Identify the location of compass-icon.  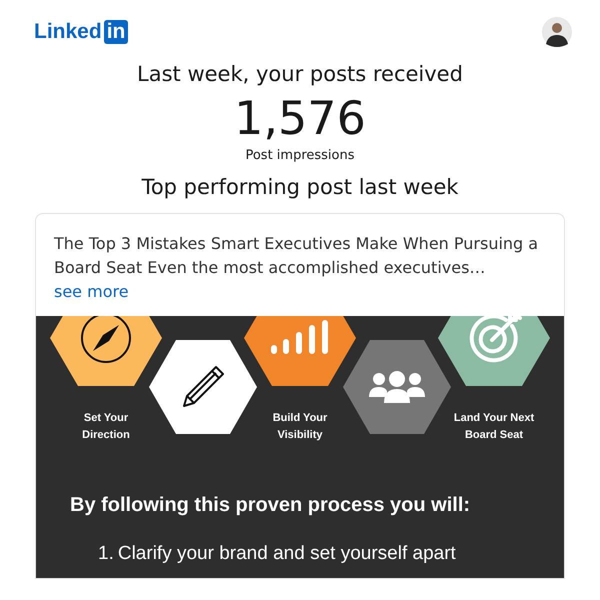
(106, 340).